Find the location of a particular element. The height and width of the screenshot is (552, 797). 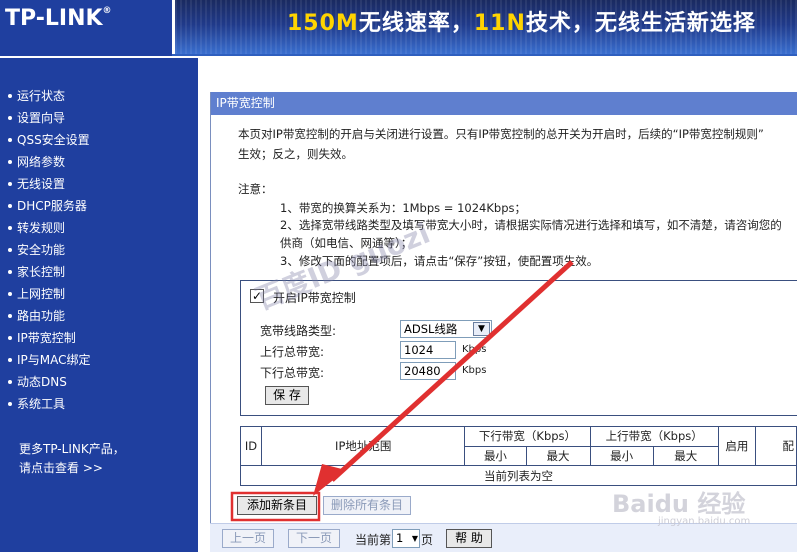

sidebar-item-parental: 家长控制 is located at coordinates (36, 272).